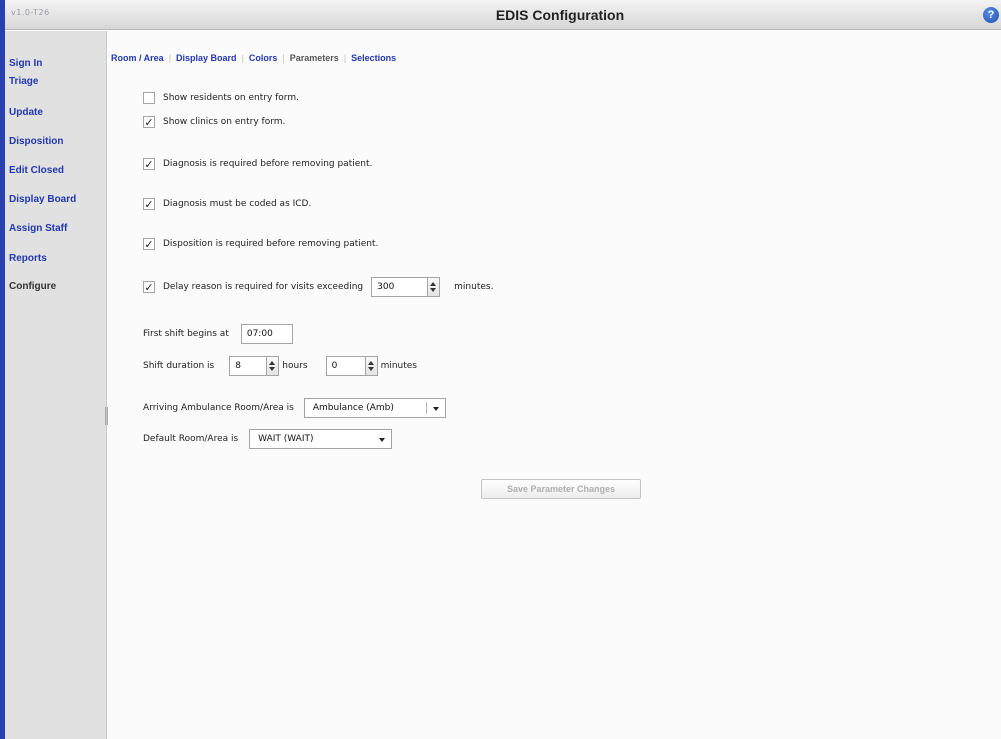  Describe the element at coordinates (26, 112) in the screenshot. I see `sidebar-item-update: Update` at that location.